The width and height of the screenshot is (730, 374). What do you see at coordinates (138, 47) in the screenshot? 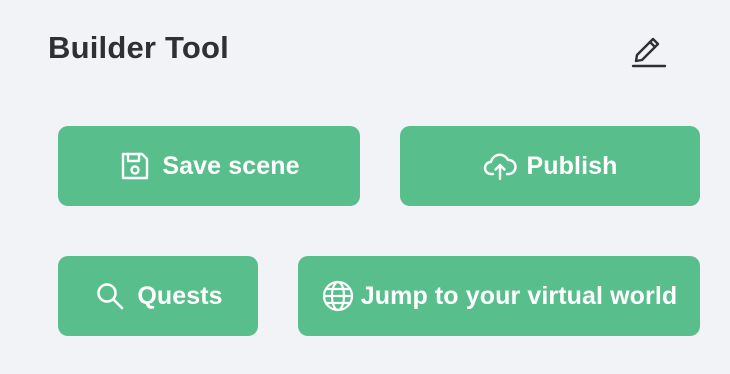
I see `panel-title: Builder Tool` at bounding box center [138, 47].